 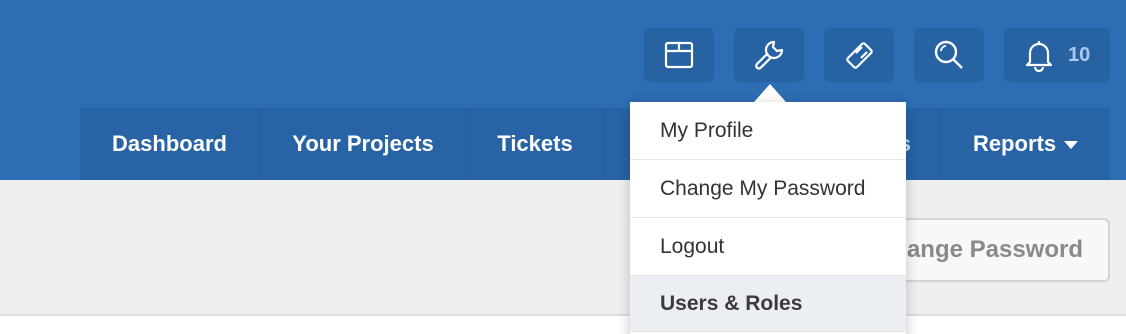 I want to click on nav-item-your-projects: Your Projects, so click(x=364, y=144).